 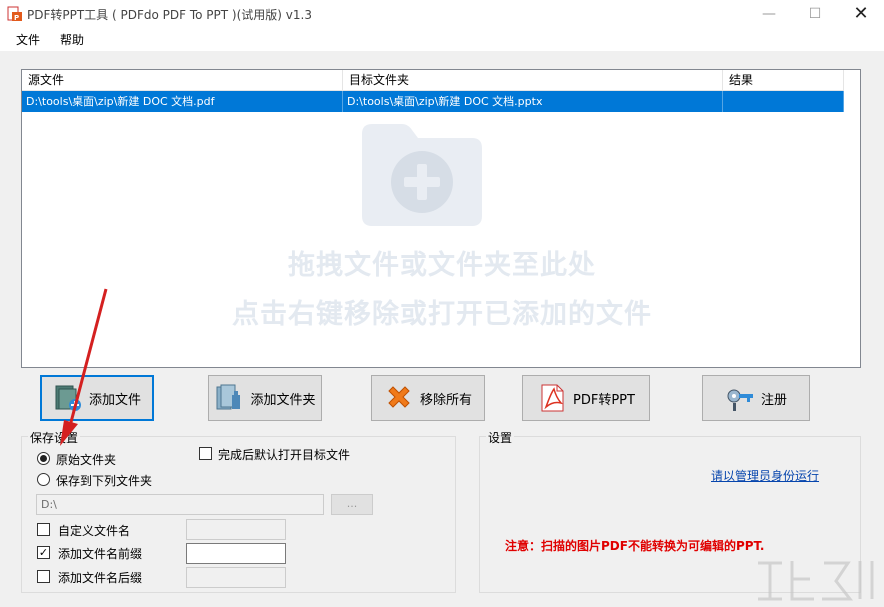 What do you see at coordinates (104, 480) in the screenshot?
I see `save-to-folder-label: 保存到下列文件夹` at bounding box center [104, 480].